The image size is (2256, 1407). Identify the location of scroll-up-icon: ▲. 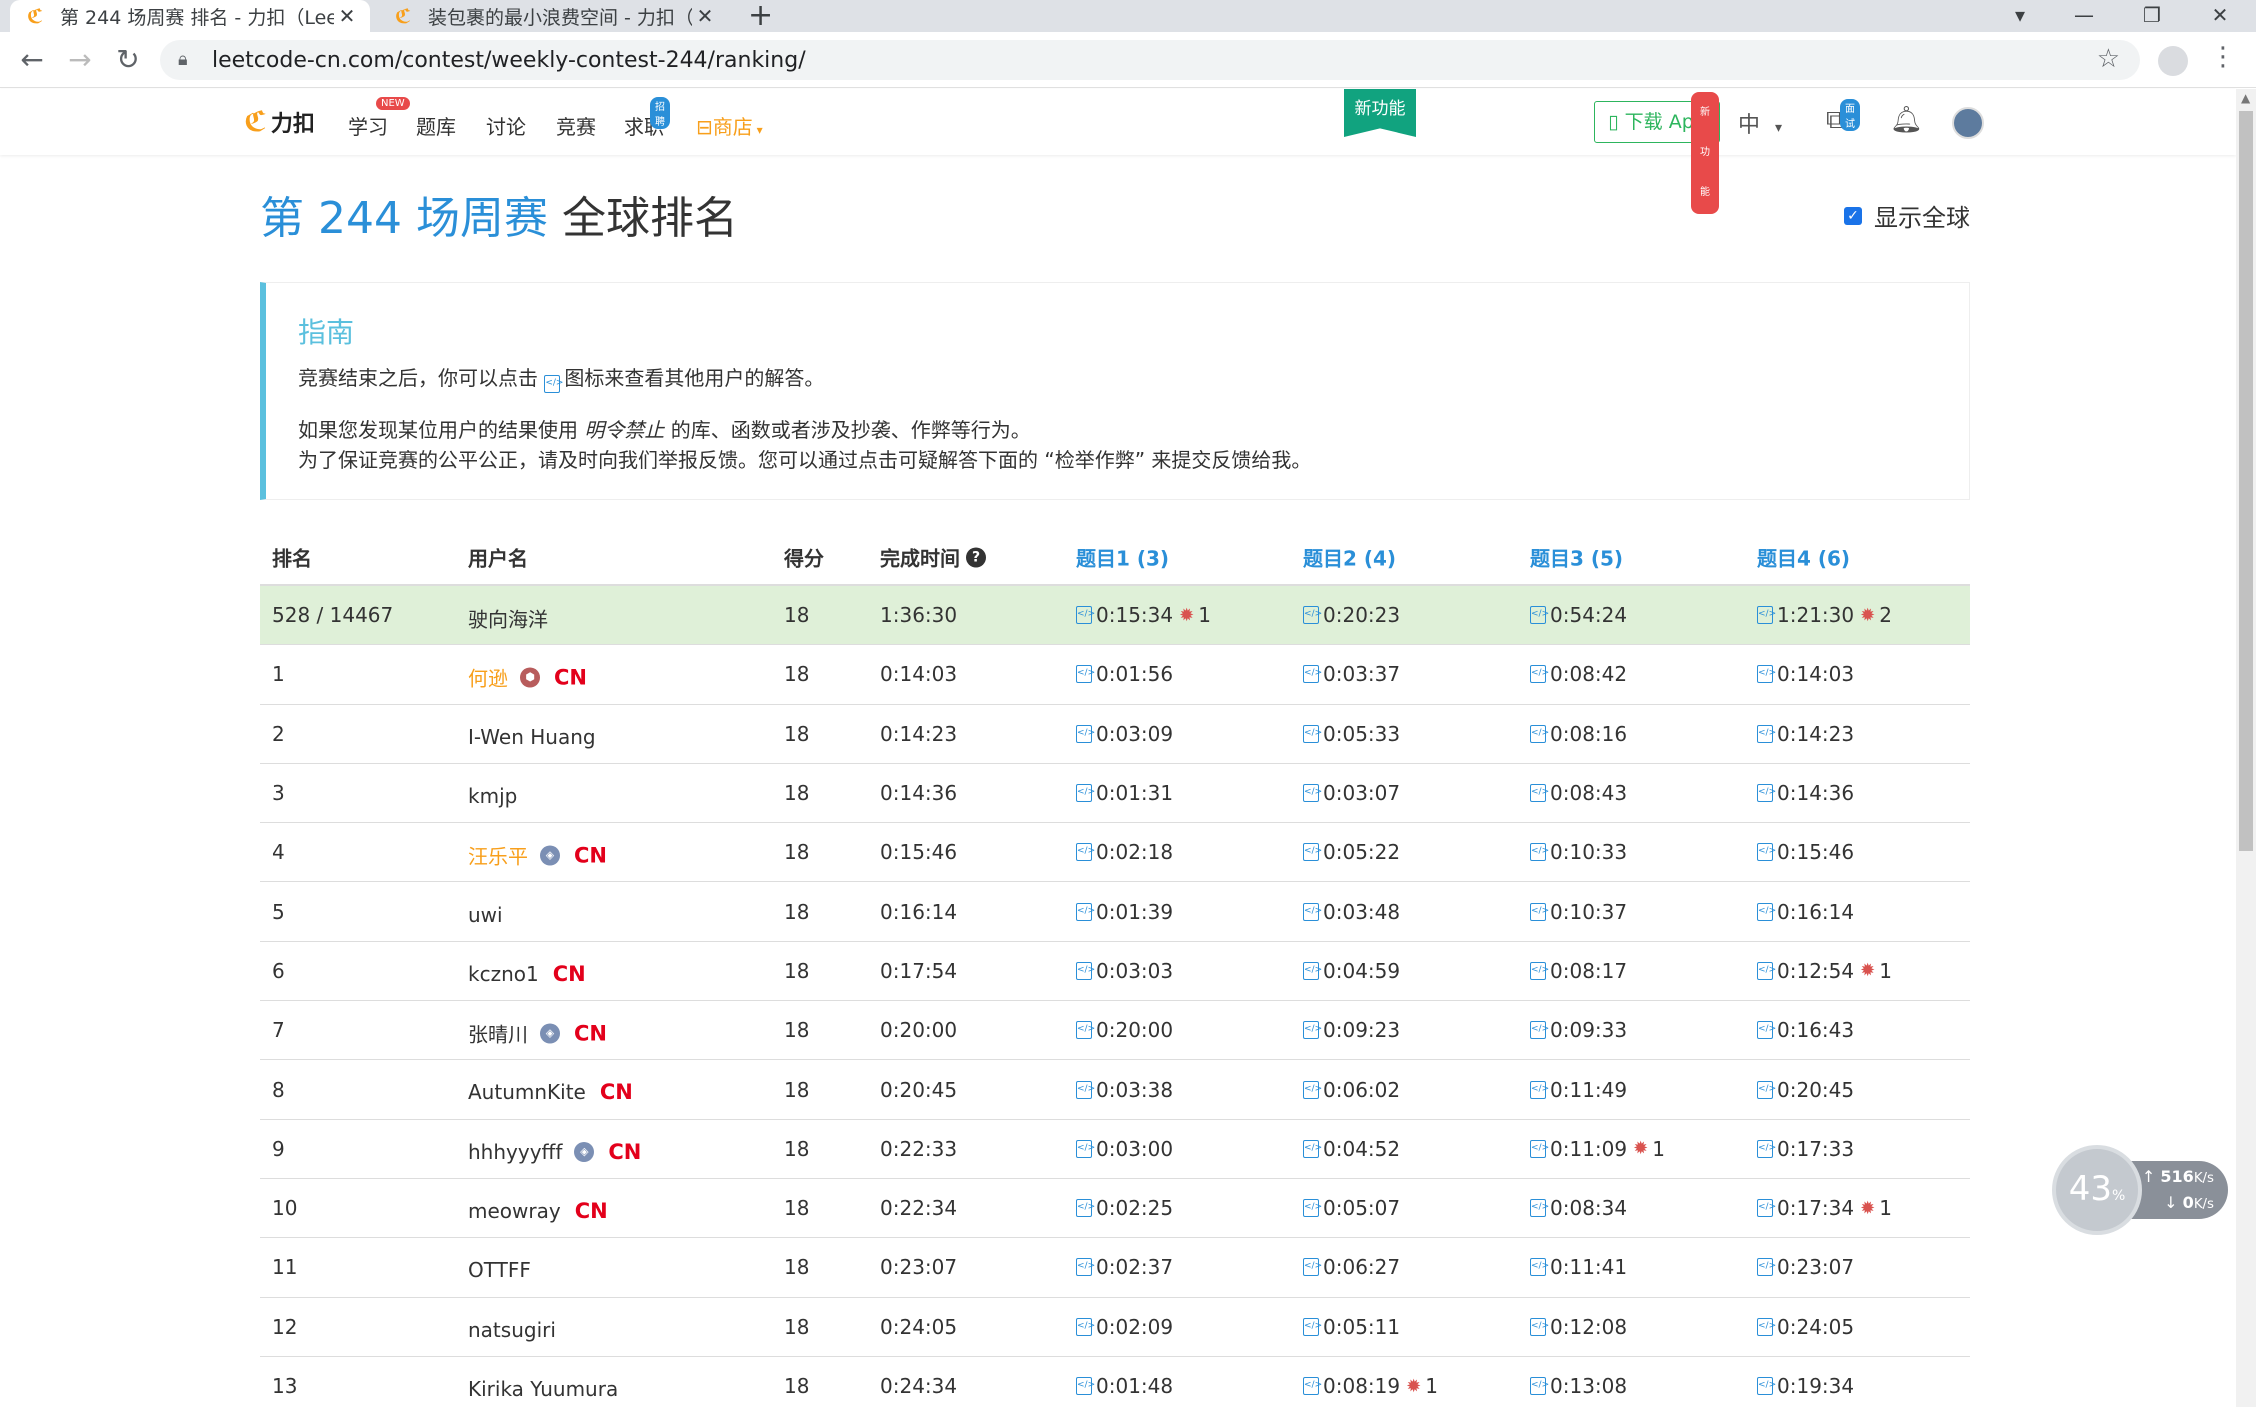
(2245, 98).